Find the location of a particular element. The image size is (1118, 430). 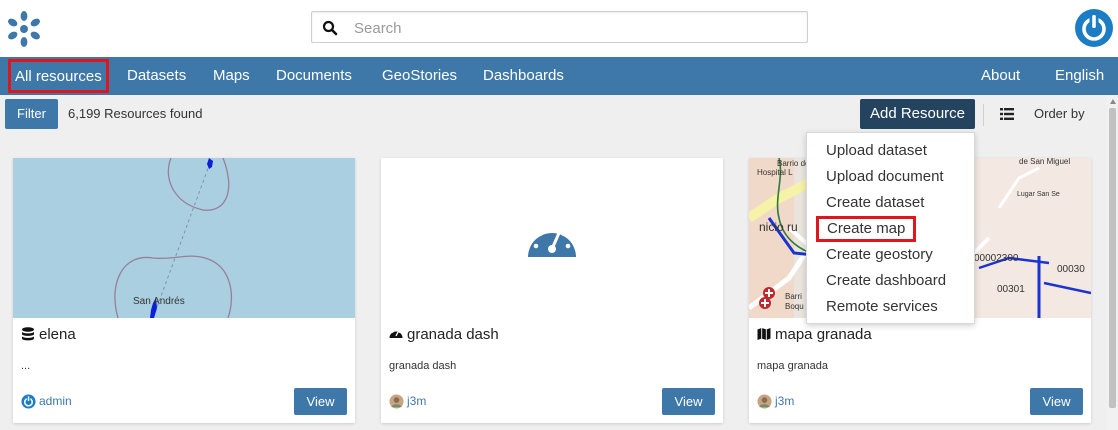

page-scrollbar is located at coordinates (1112, 263).